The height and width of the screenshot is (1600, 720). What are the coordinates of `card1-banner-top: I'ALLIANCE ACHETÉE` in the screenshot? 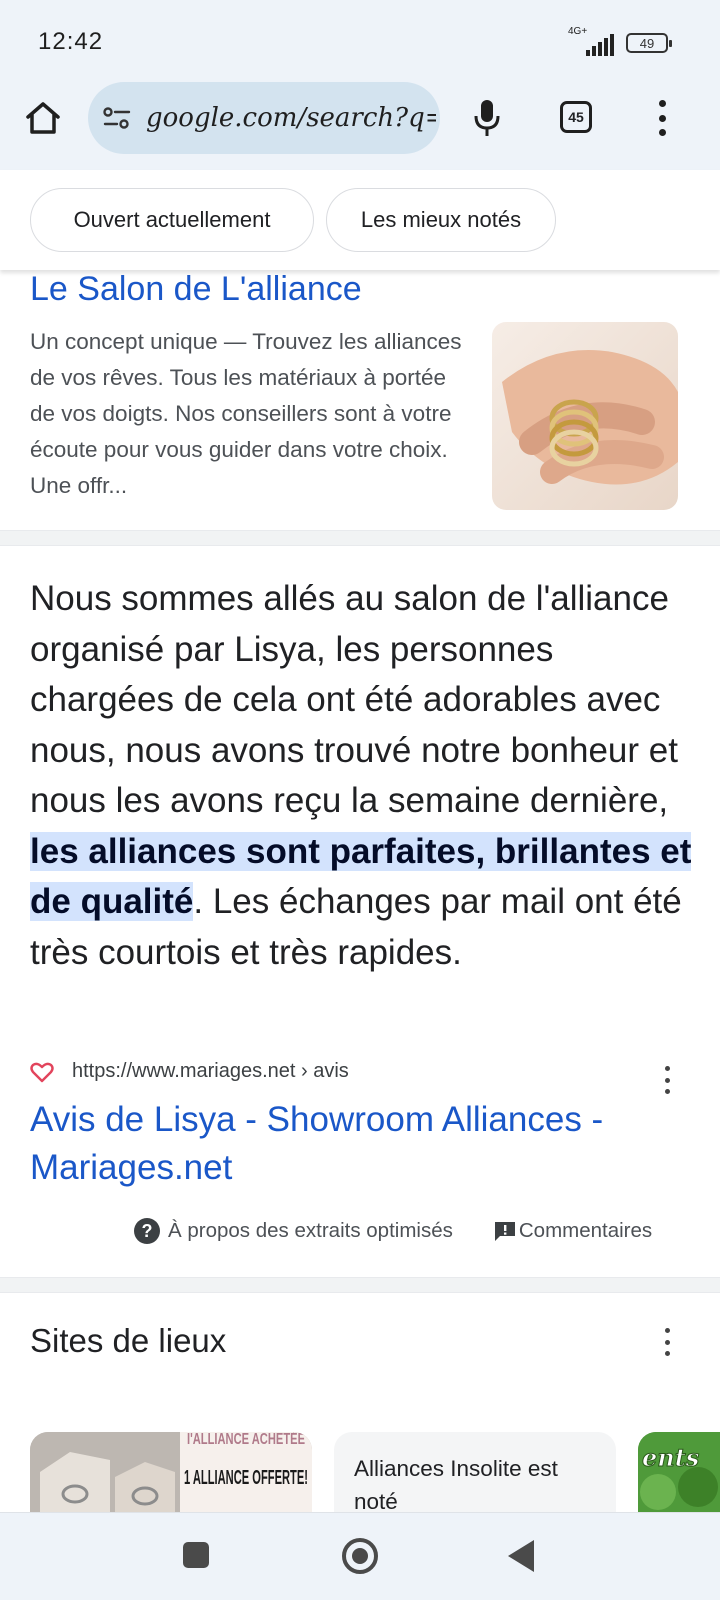 It's located at (246, 1440).